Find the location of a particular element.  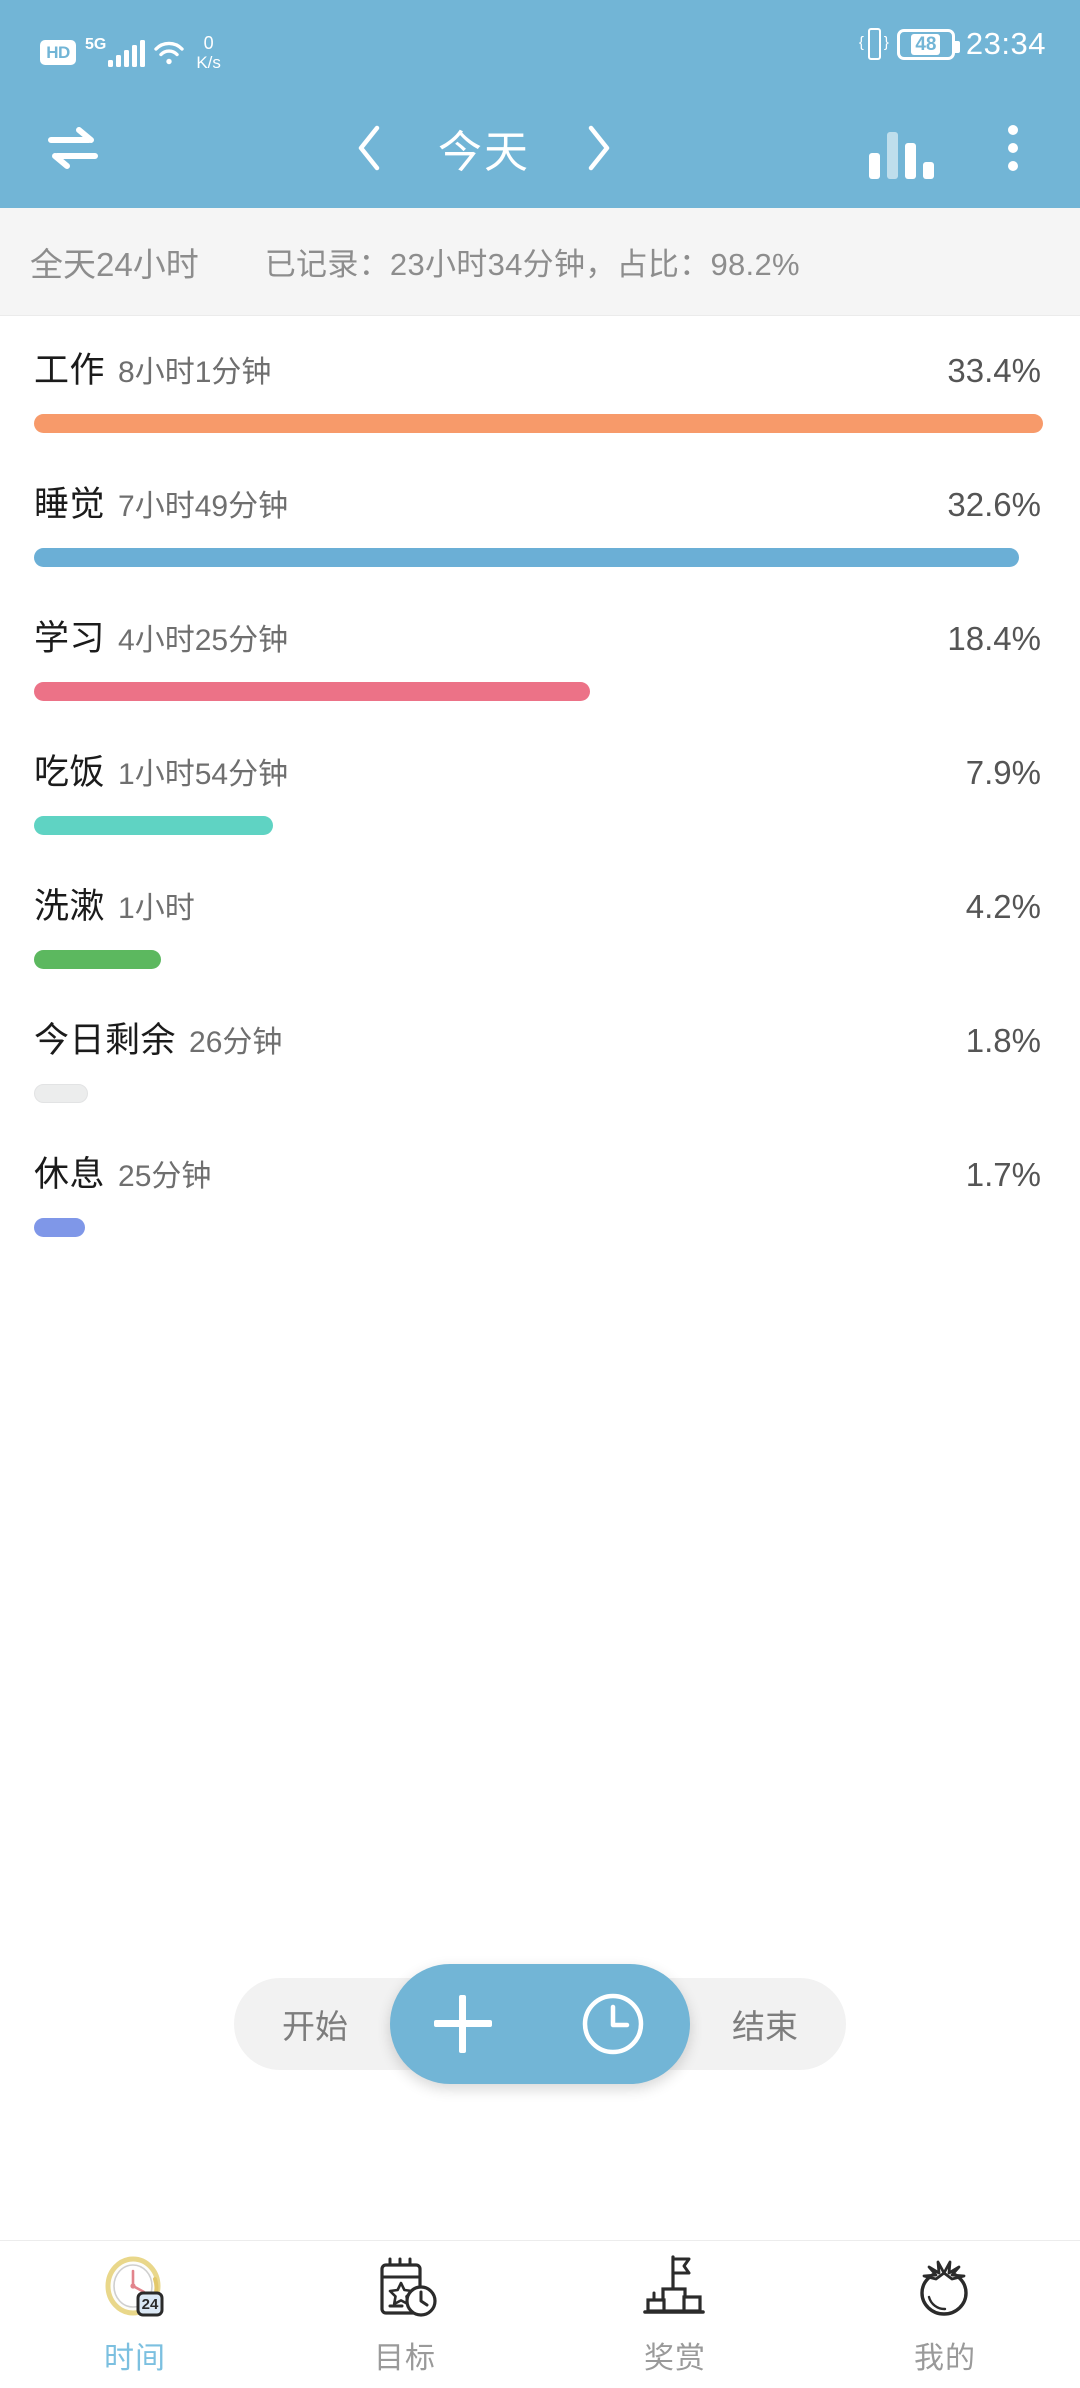

category-duration: 1小时 is located at coordinates (156, 908).